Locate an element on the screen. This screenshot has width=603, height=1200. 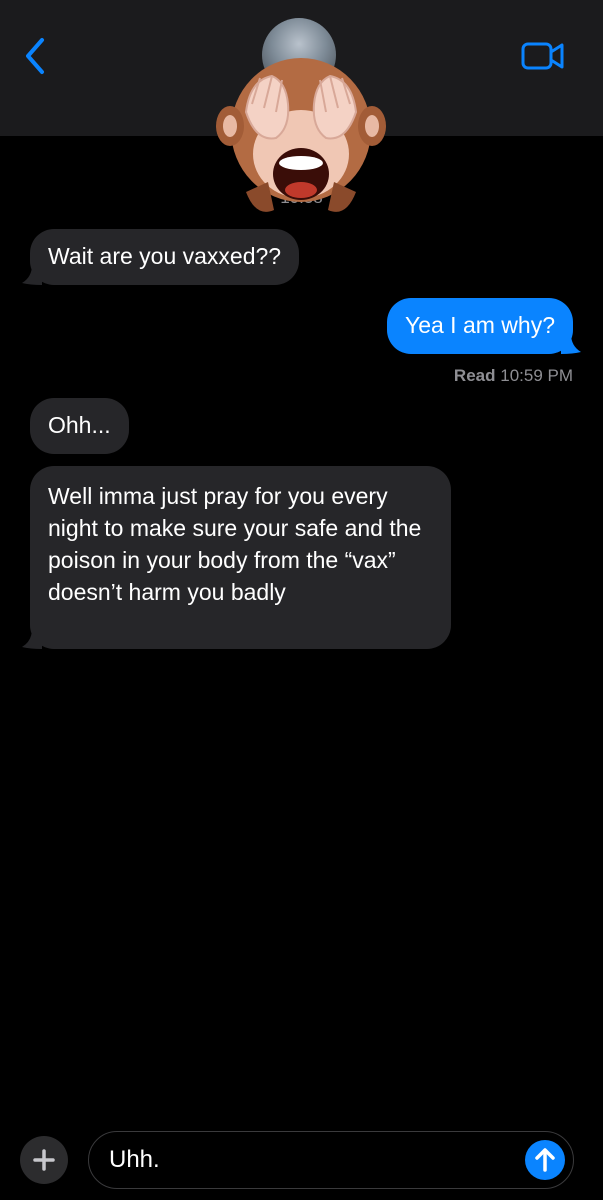
read-status: Read is located at coordinates (474, 375).